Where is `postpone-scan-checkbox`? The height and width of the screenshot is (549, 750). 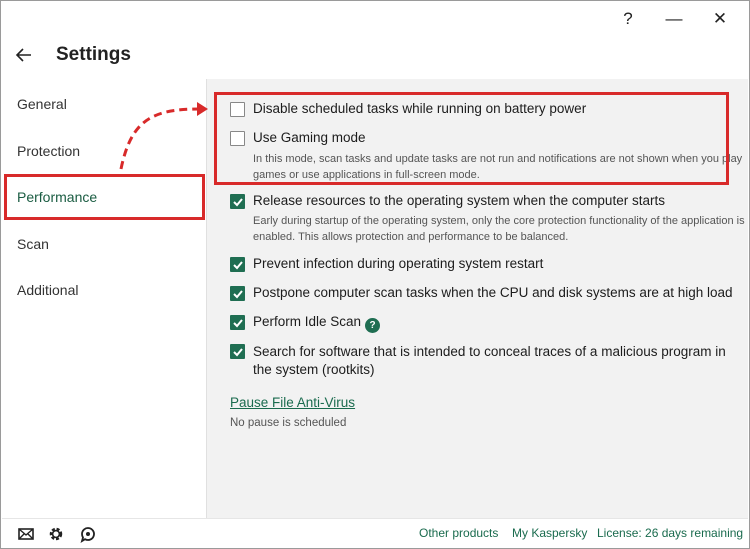 postpone-scan-checkbox is located at coordinates (237, 293).